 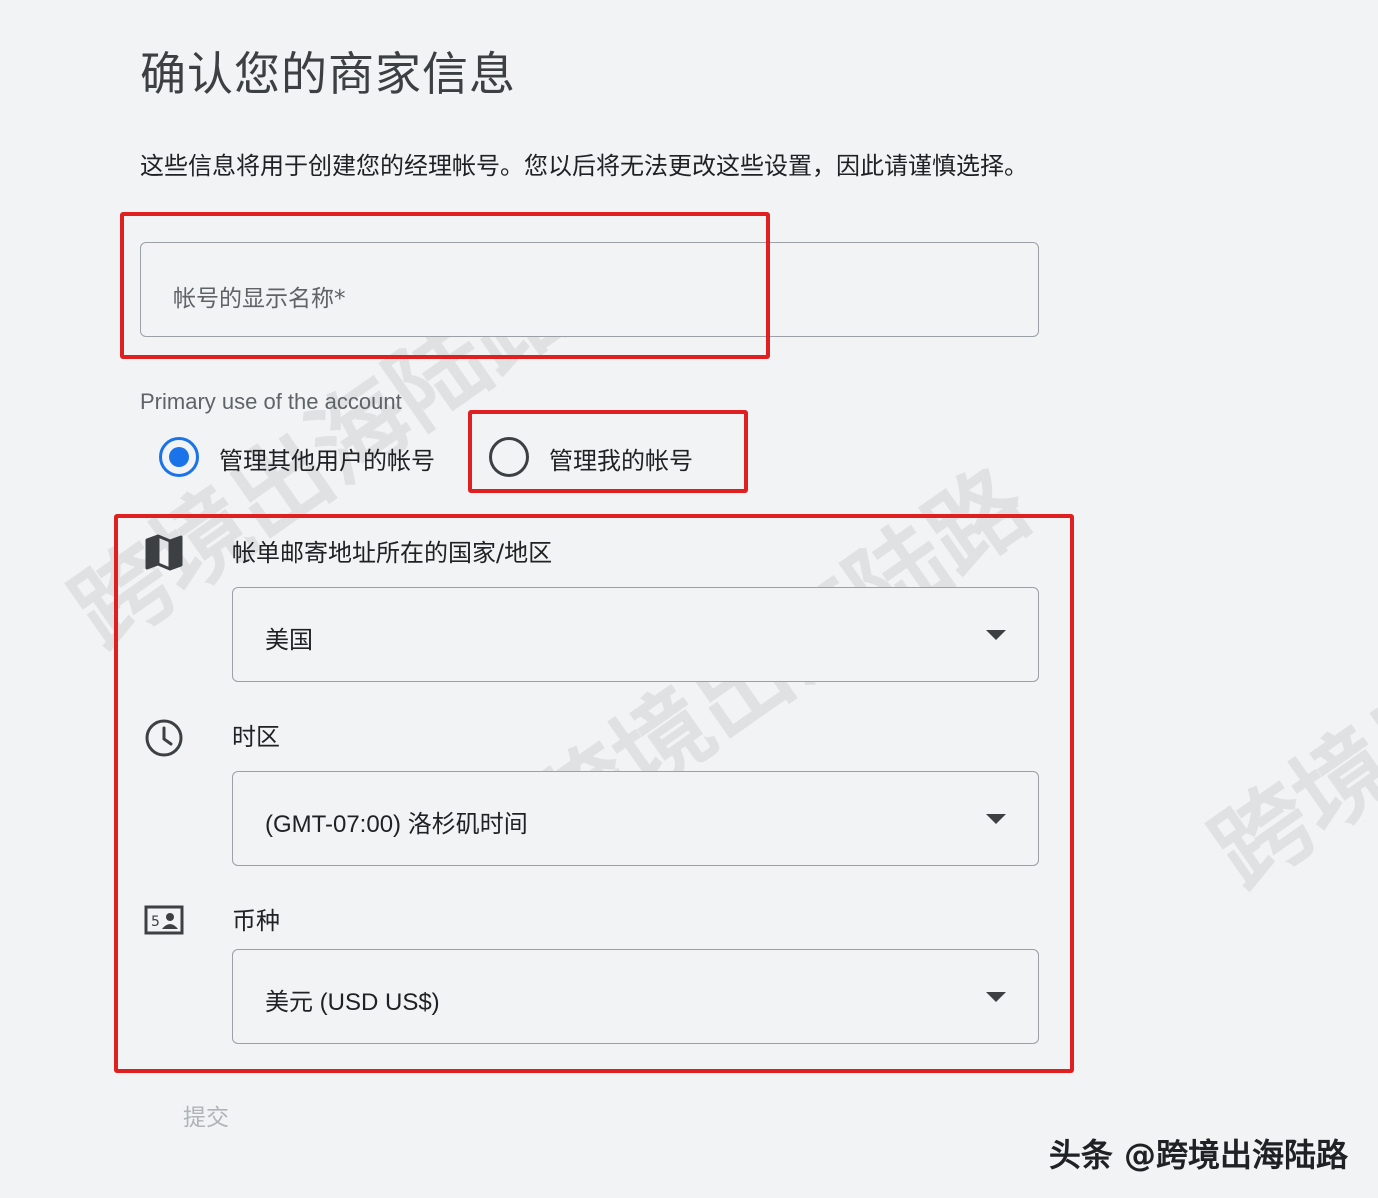 What do you see at coordinates (155, 922) in the screenshot?
I see `svg-text: 5` at bounding box center [155, 922].